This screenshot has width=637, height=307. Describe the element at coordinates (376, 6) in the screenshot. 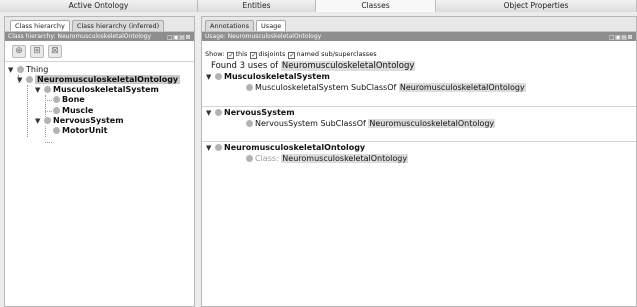

I see `tab-classes: Classes` at that location.